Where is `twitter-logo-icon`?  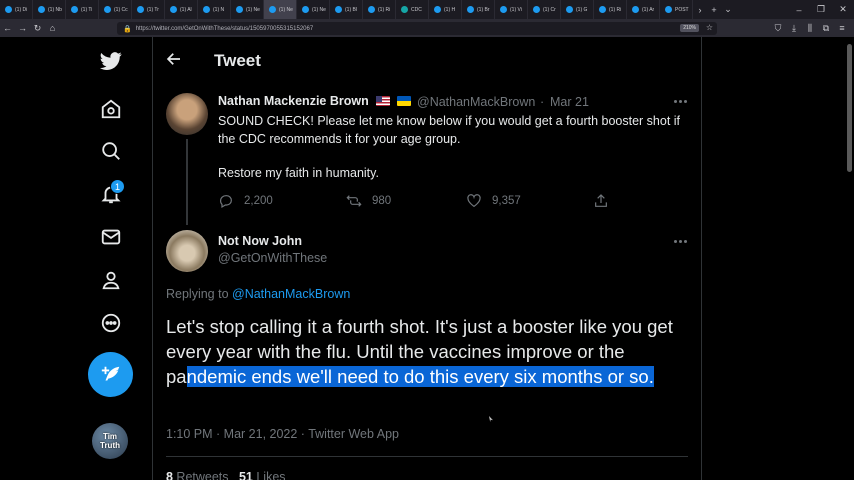
twitter-logo-icon is located at coordinates (111, 61).